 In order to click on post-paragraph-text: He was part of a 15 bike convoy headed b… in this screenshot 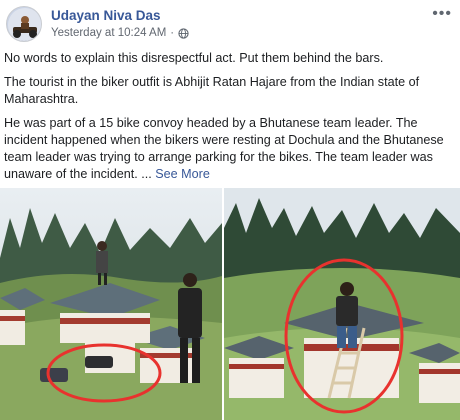, I will do `click(224, 148)`.